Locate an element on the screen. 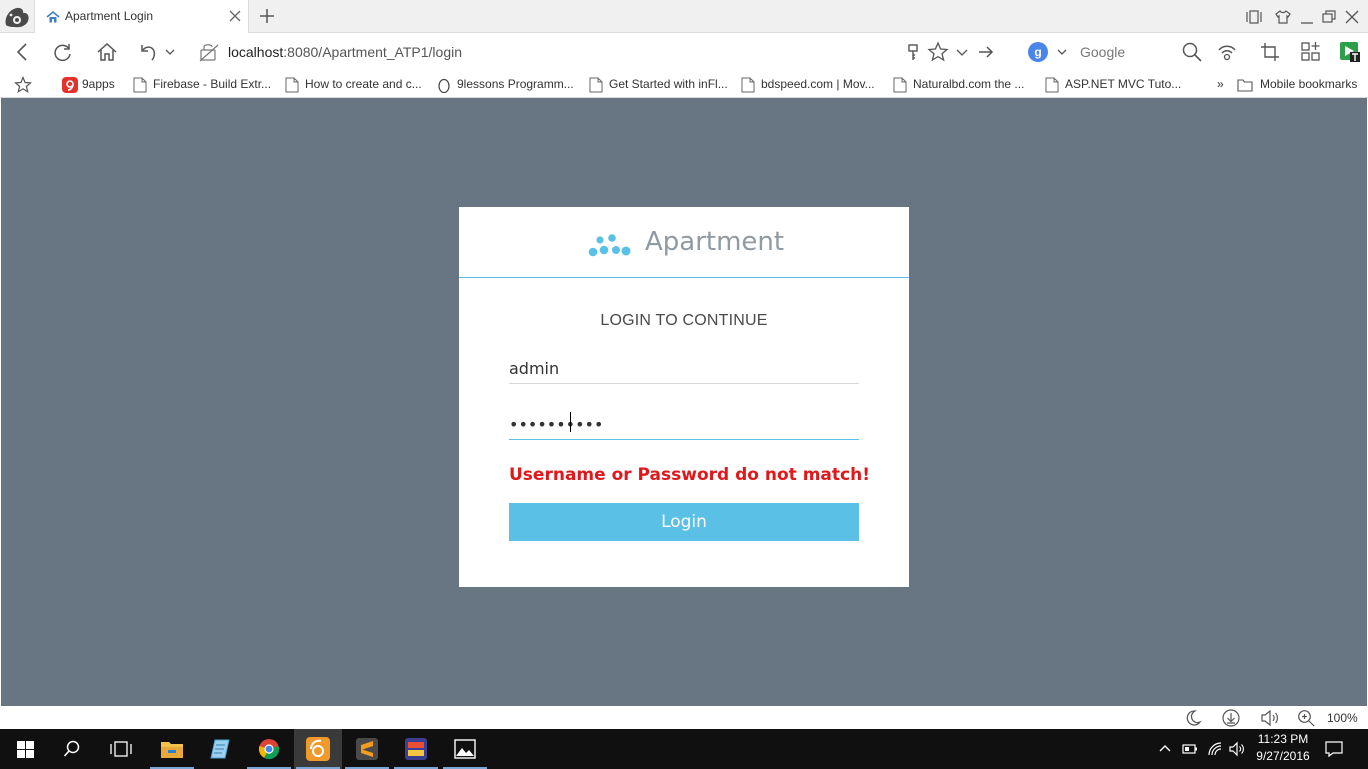 The image size is (1368, 769). download-icon is located at coordinates (1231, 718).